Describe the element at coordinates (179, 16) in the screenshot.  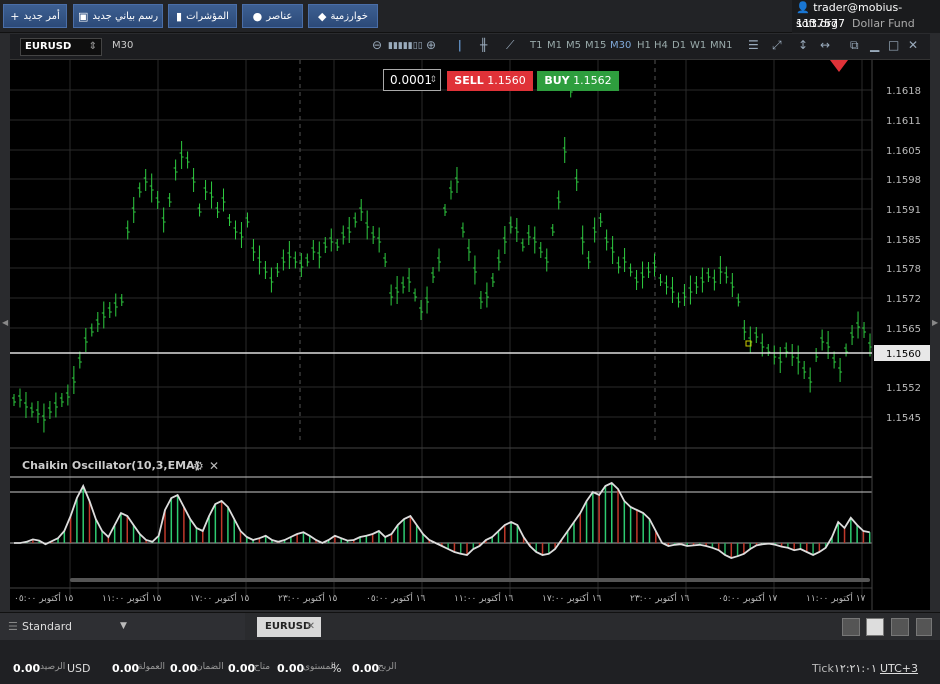
I see `bar-chart-icon: ▮` at that location.